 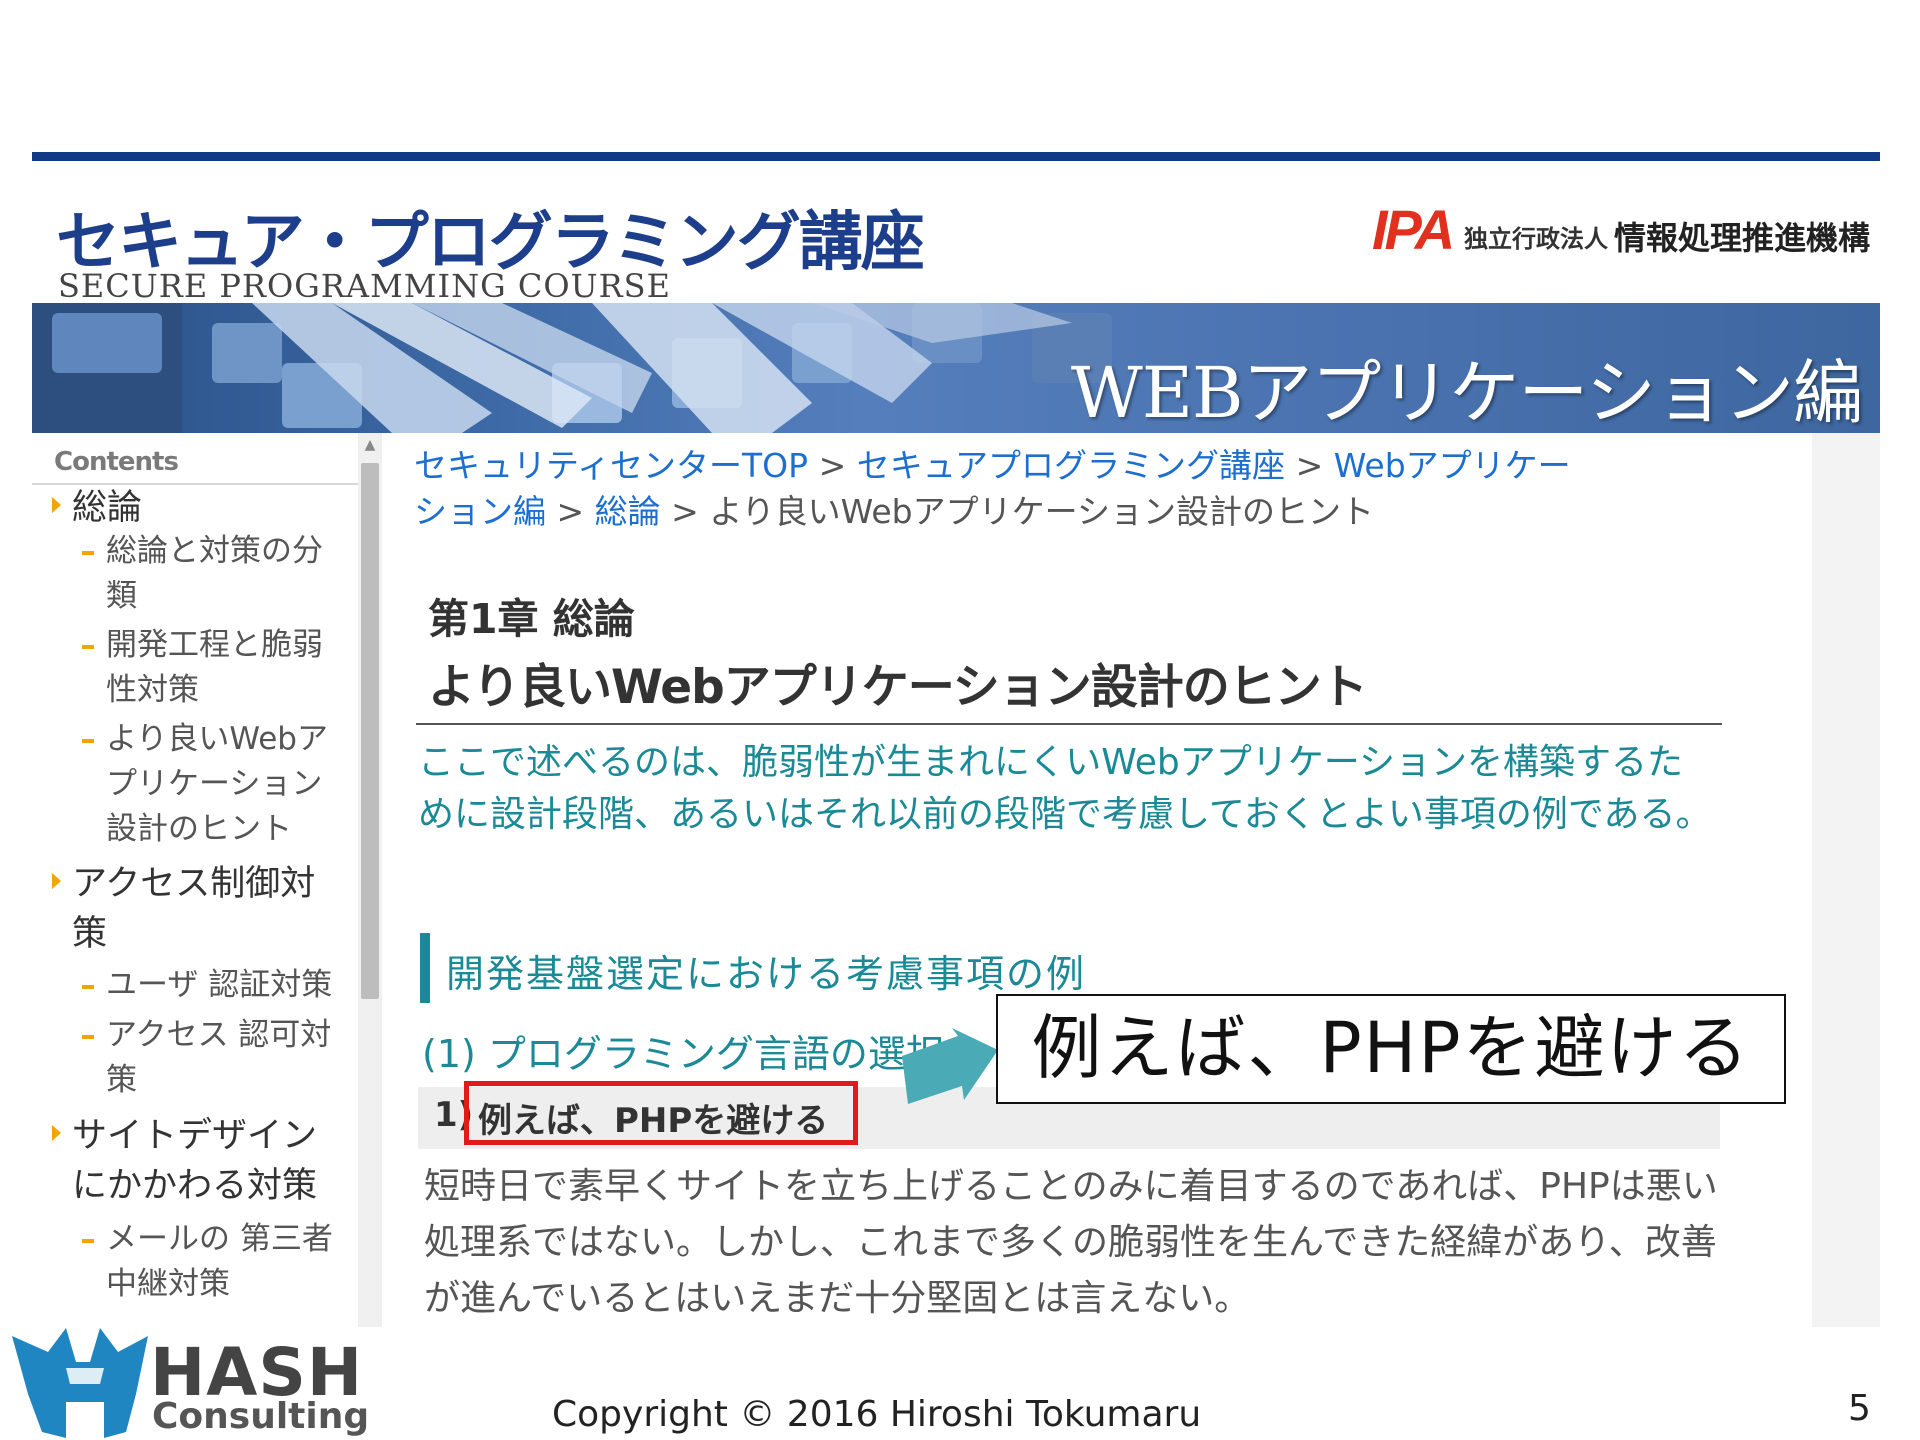 I want to click on sidebar-item-authentication: ユーザ 認証対策, so click(x=214, y=985).